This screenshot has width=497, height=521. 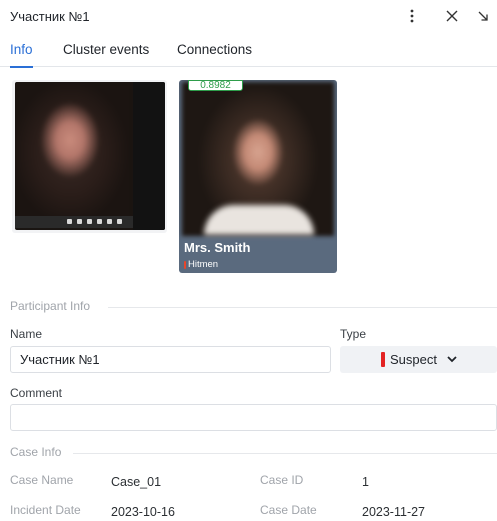 I want to click on type-label: Type, so click(x=353, y=334).